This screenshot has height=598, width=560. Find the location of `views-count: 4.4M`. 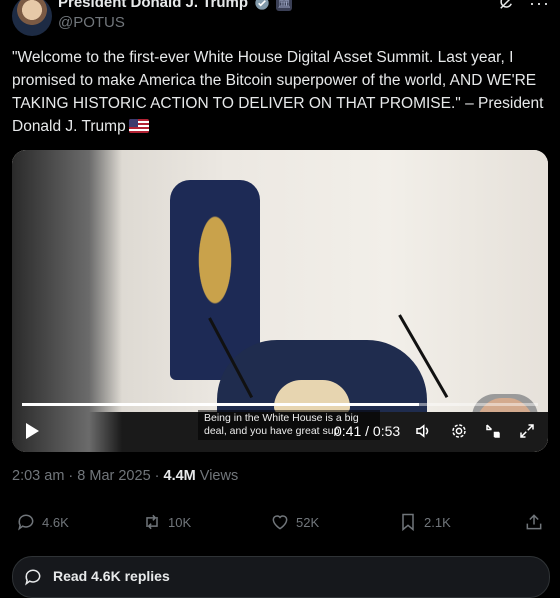

views-count: 4.4M is located at coordinates (179, 476).